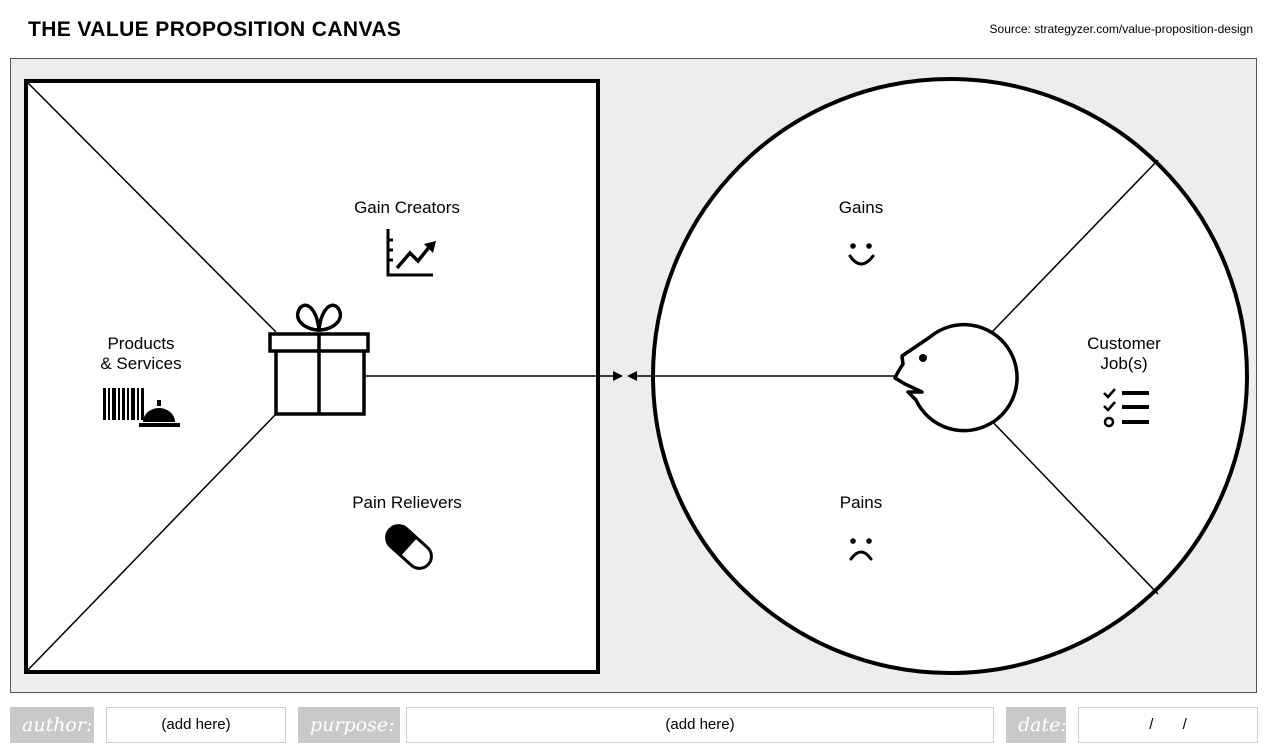  I want to click on date-field: / /, so click(1168, 725).